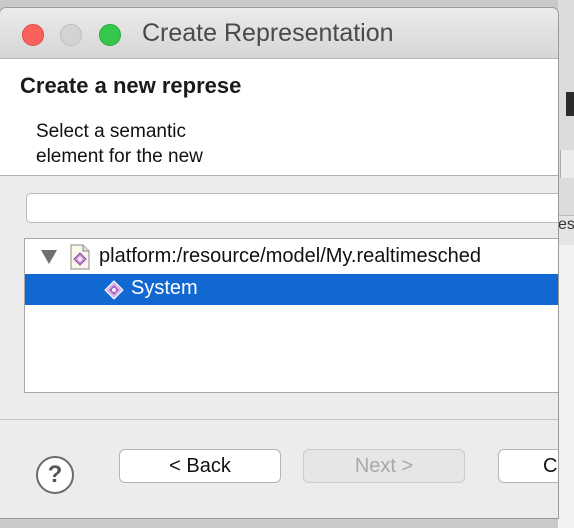  I want to click on system-element-icon, so click(114, 290).